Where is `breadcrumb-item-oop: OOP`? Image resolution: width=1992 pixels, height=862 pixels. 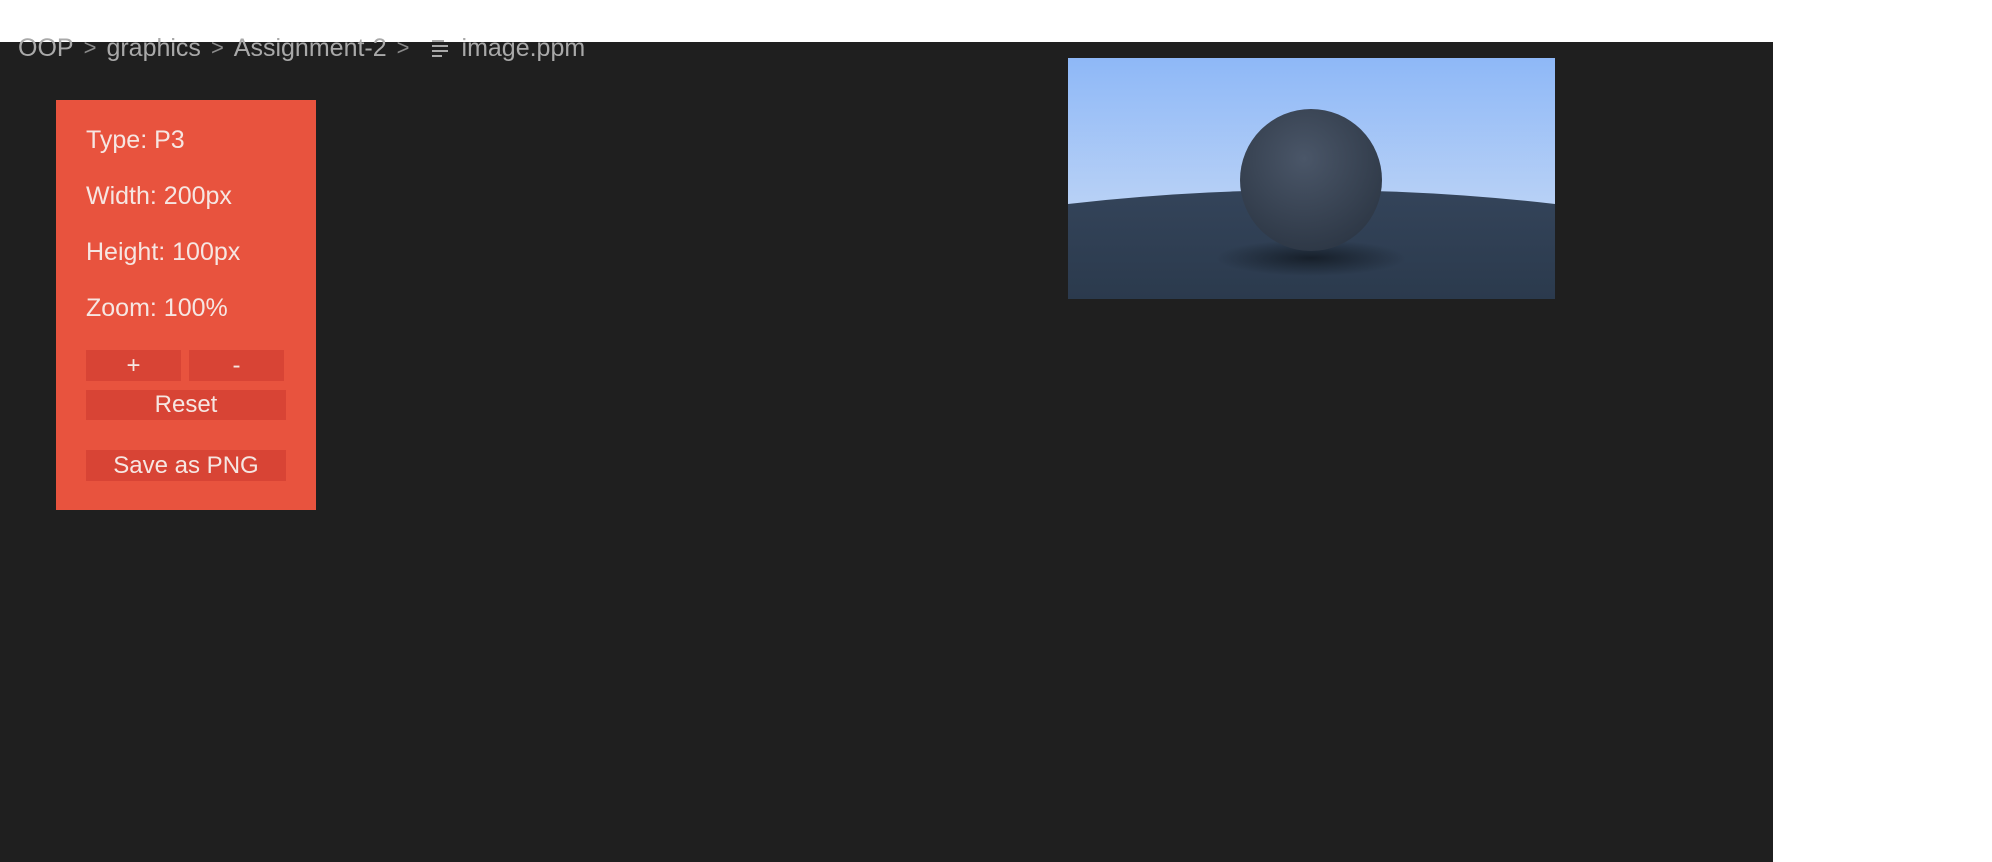 breadcrumb-item-oop: OOP is located at coordinates (46, 48).